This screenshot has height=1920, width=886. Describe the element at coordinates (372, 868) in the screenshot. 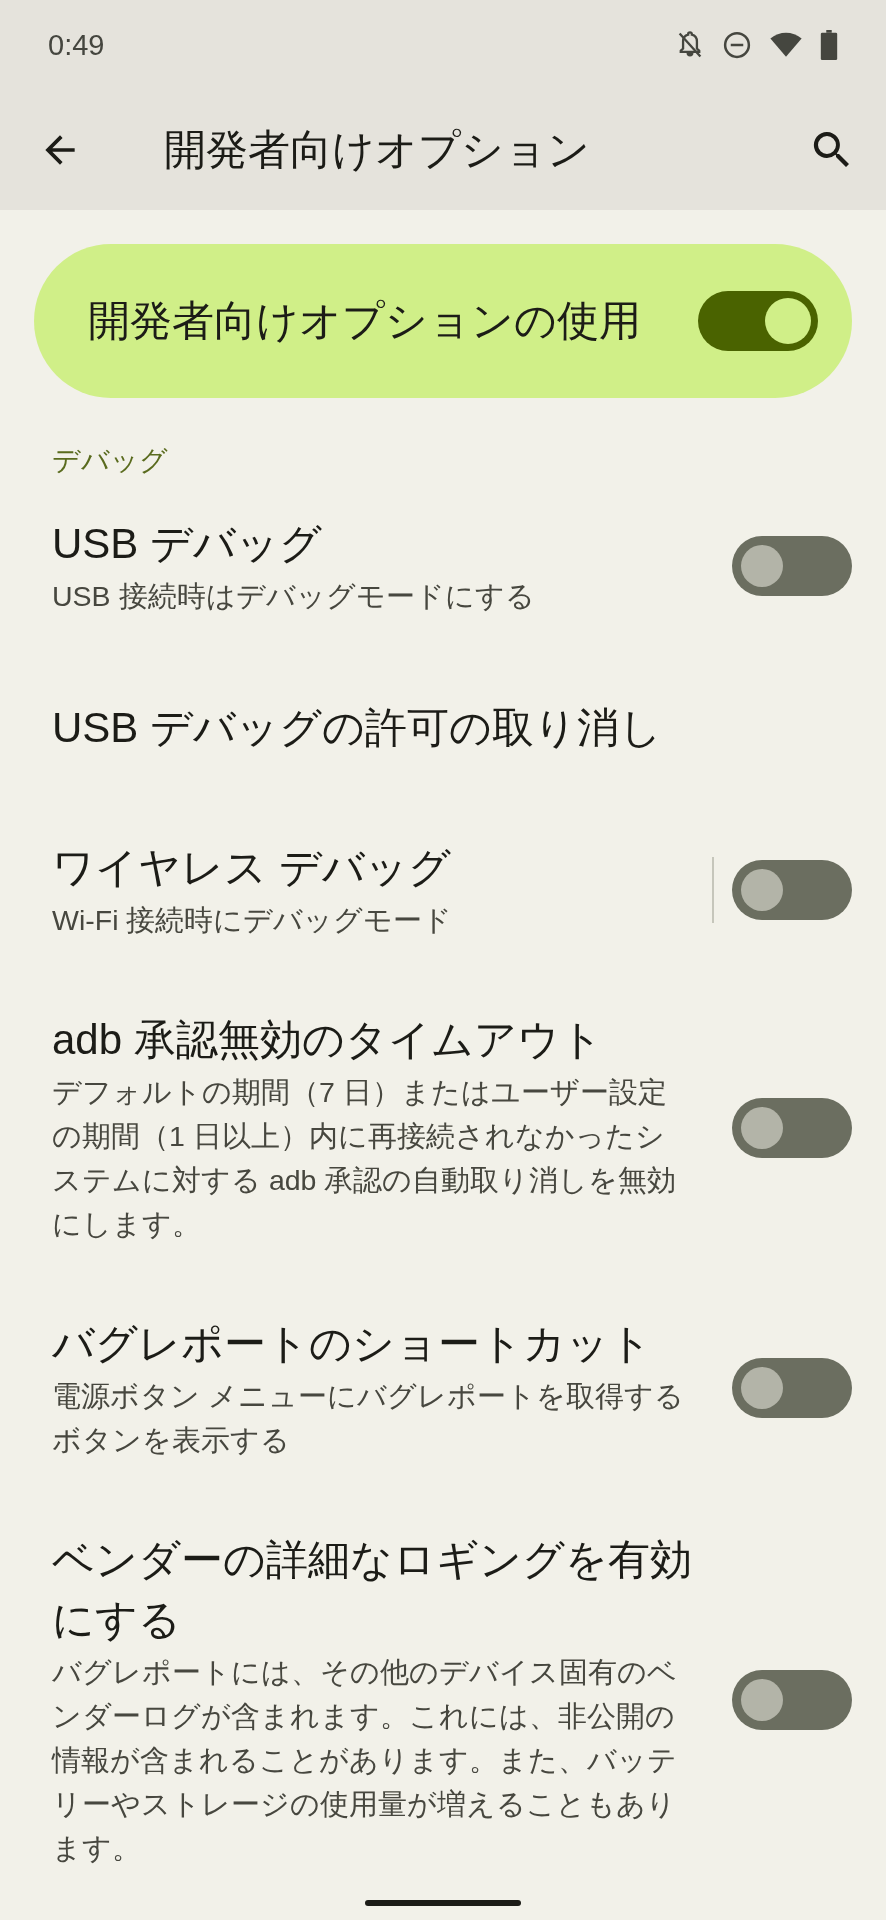

I see `setting-title: ワイヤレス デバッグ` at that location.